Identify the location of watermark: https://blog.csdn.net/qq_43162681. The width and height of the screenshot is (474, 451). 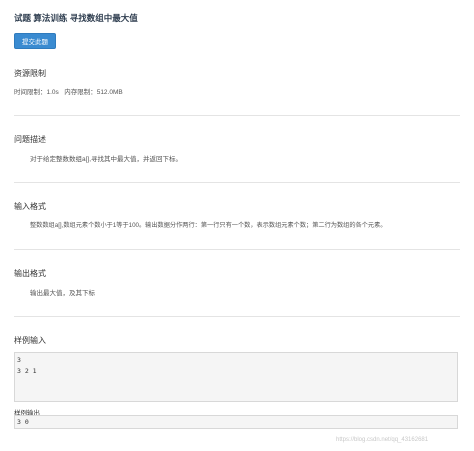
(382, 440).